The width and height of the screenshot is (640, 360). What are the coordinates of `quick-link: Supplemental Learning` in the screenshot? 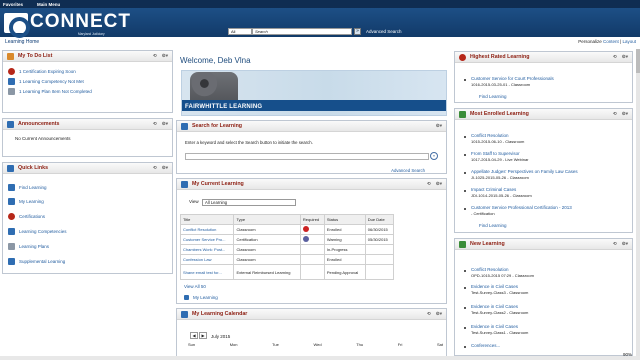 It's located at (87, 261).